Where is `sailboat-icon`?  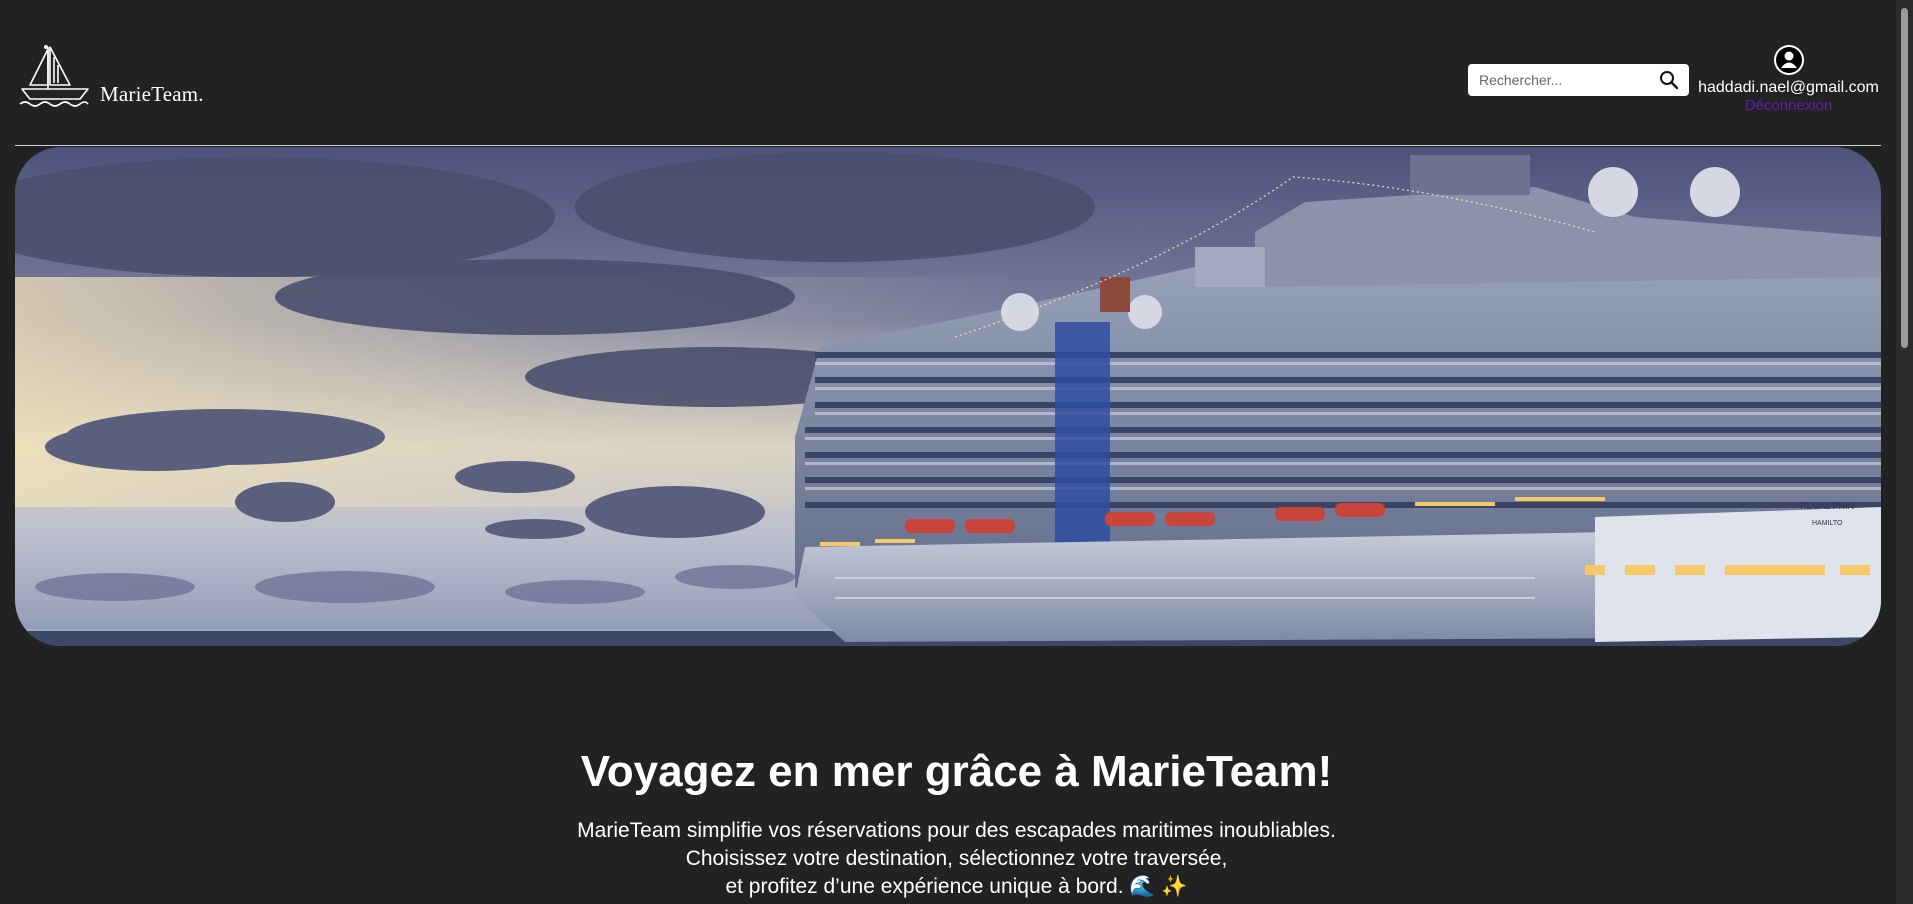
sailboat-icon is located at coordinates (54, 76).